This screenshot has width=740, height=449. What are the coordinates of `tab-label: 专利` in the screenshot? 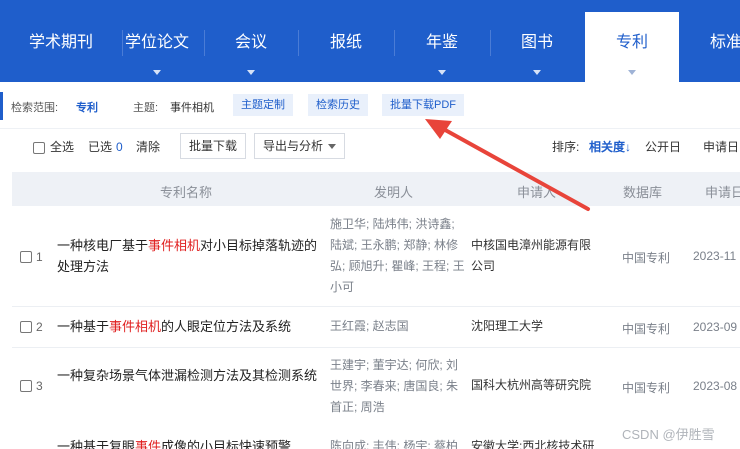 It's located at (631, 42).